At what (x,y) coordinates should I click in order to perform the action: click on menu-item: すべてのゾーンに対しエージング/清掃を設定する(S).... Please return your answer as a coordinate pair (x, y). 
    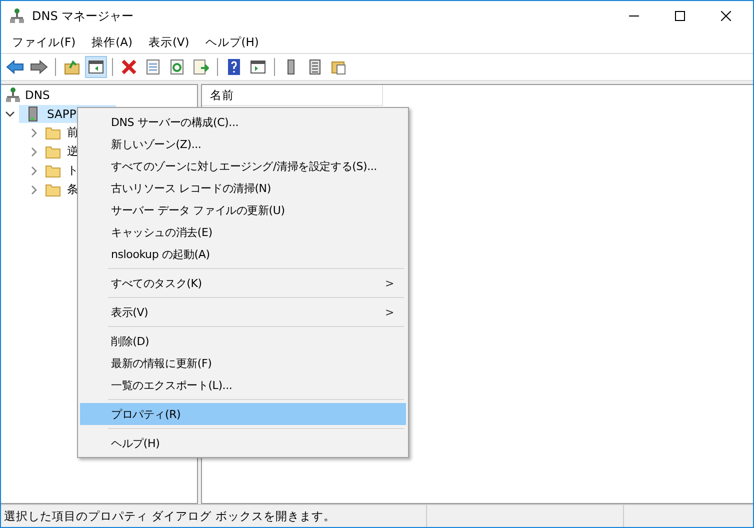
    Looking at the image, I should click on (243, 166).